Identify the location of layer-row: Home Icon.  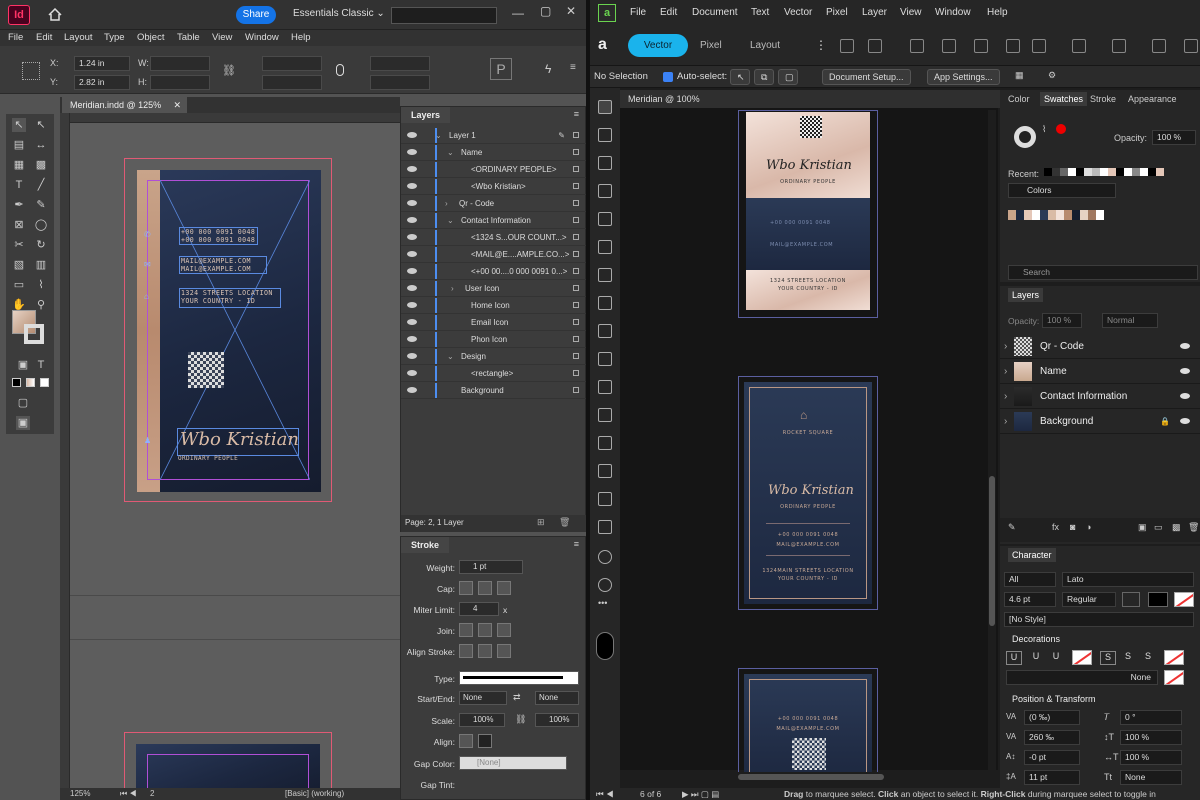
(493, 305).